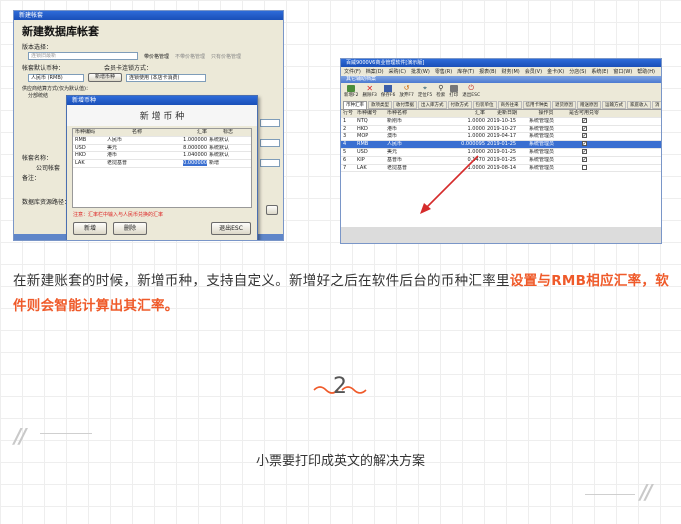 The width and height of the screenshot is (681, 524). I want to click on toolbar-label: 放弃F7, so click(406, 95).